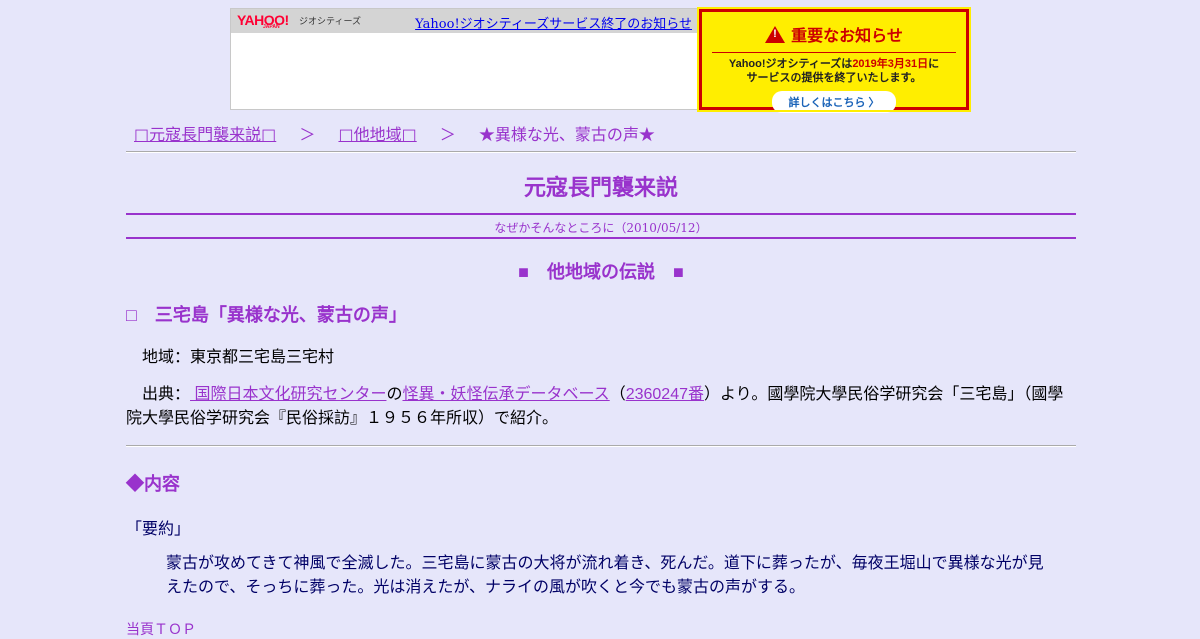 The height and width of the screenshot is (639, 1200). Describe the element at coordinates (847, 36) in the screenshot. I see `notice-title-text: 重要なお知らせ` at that location.